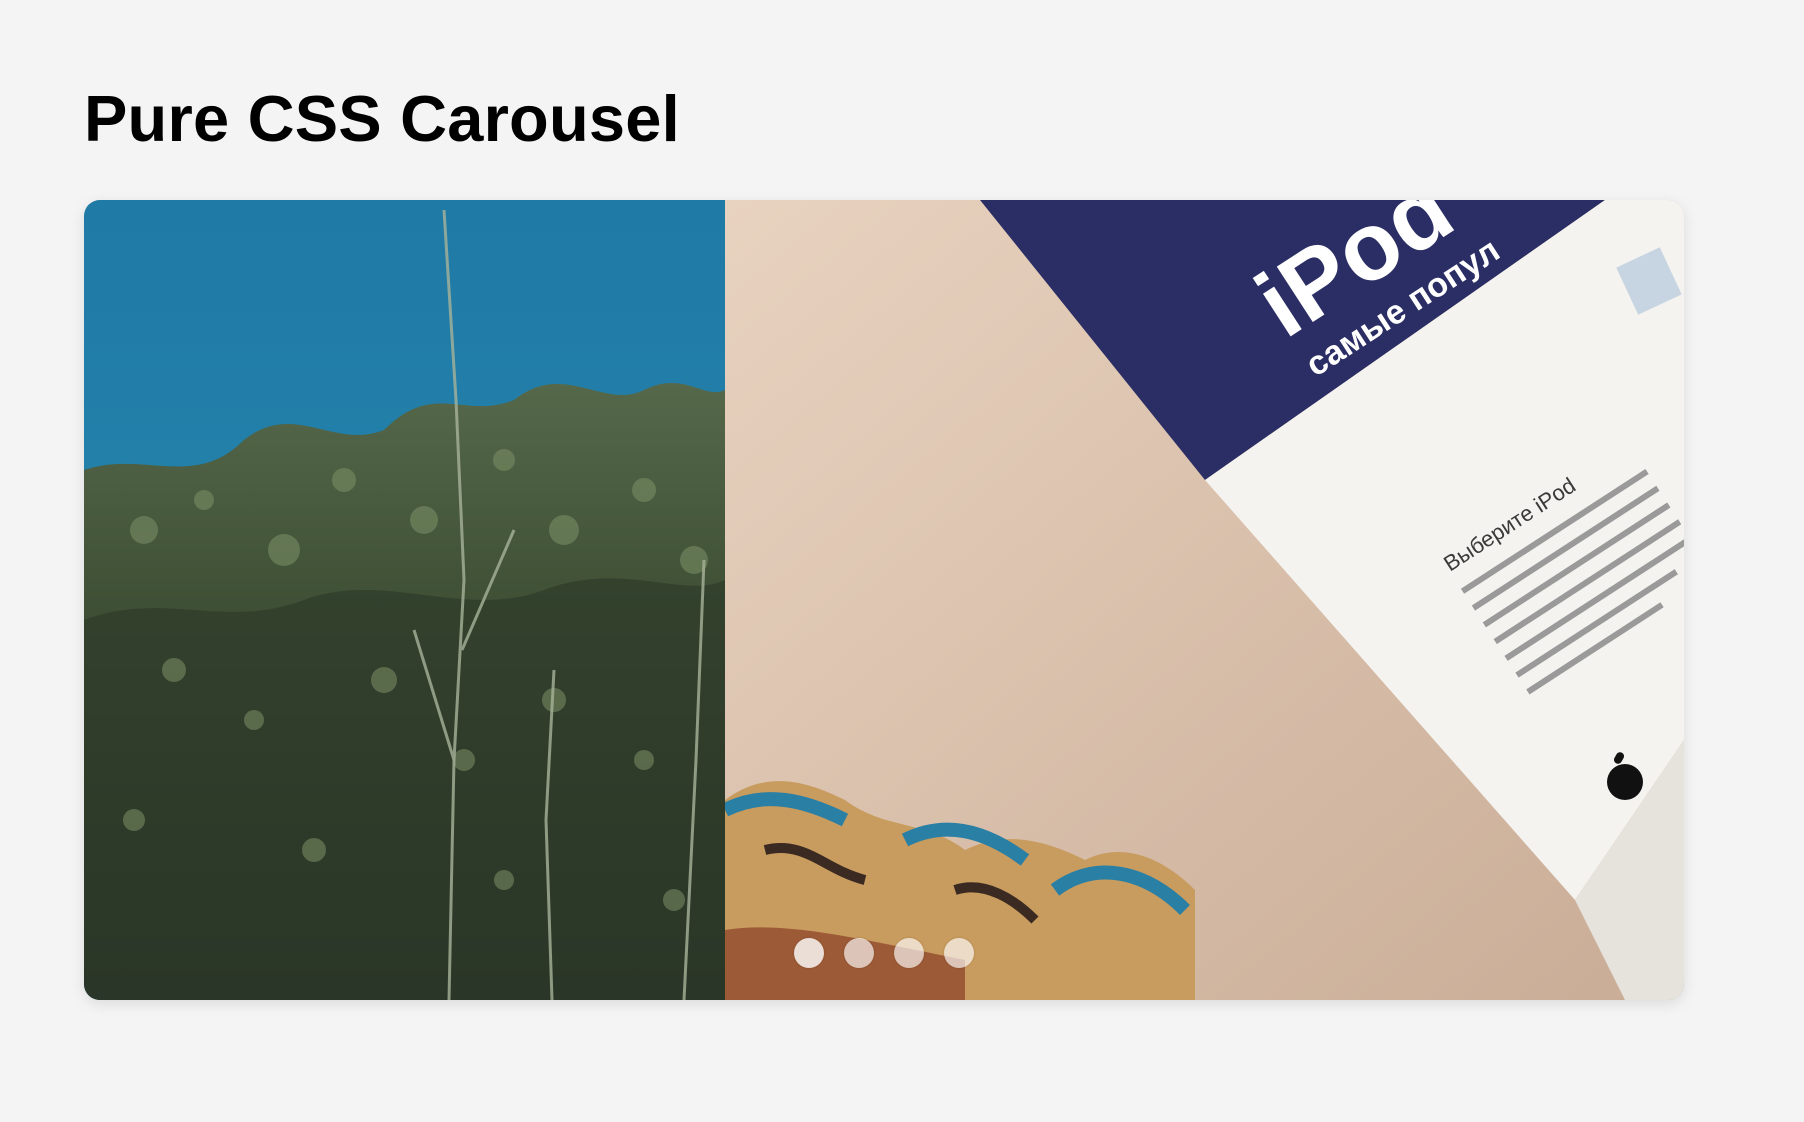 This screenshot has height=1122, width=1804. I want to click on page-title: Pure CSS Carousel, so click(382, 118).